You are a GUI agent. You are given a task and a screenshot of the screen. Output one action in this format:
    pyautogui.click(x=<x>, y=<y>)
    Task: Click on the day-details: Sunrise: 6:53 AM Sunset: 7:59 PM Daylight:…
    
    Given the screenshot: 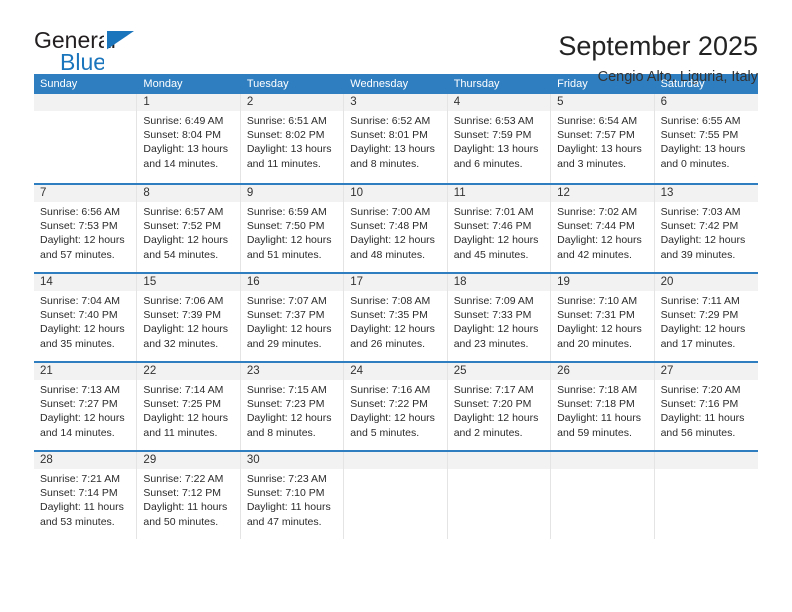 What is the action you would take?
    pyautogui.click(x=499, y=141)
    